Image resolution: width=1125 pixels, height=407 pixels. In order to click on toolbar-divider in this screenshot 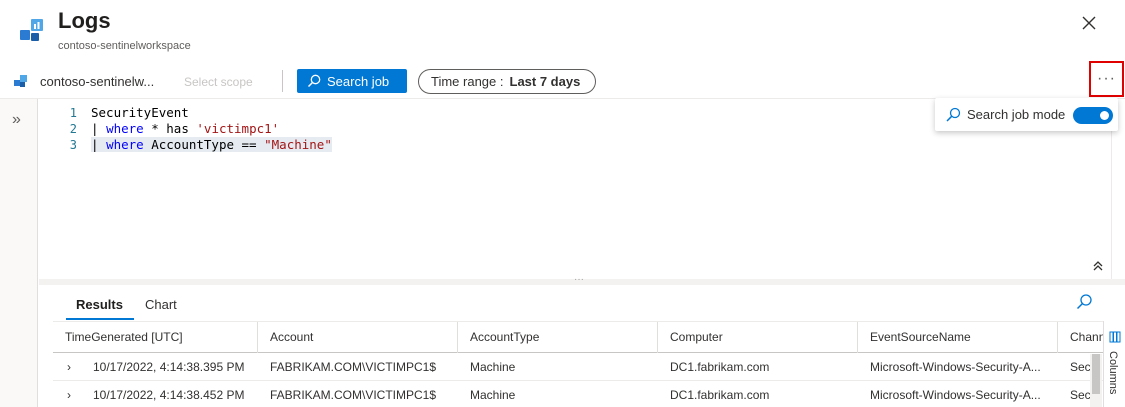, I will do `click(282, 81)`.